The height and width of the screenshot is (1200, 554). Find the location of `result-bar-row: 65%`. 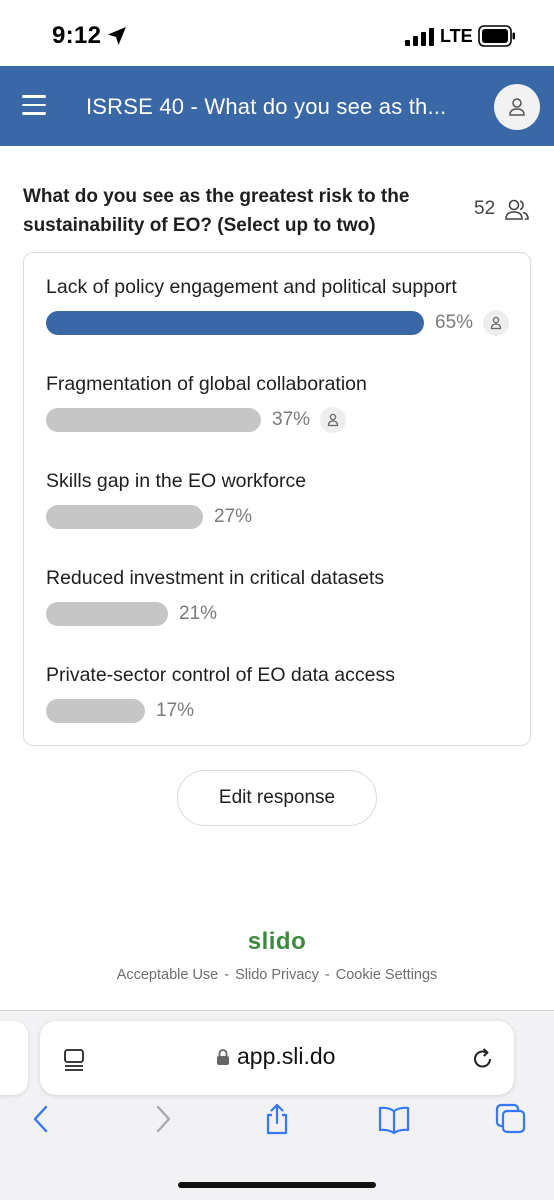

result-bar-row: 65% is located at coordinates (281, 323).